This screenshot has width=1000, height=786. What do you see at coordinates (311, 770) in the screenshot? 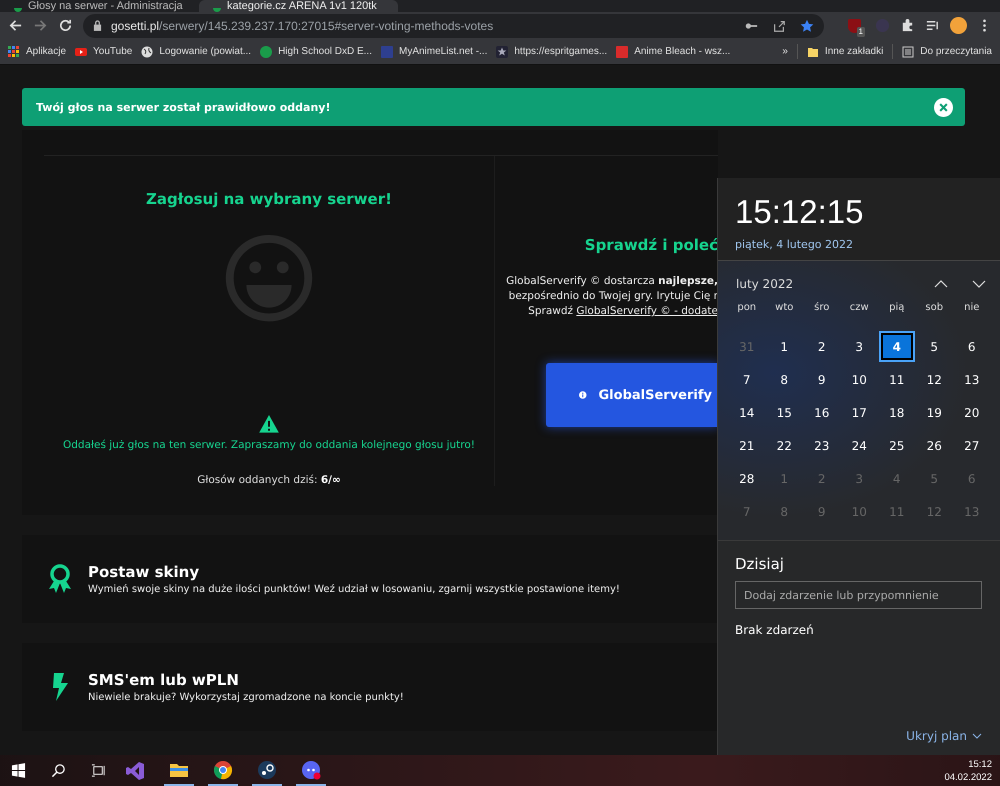
I see `chat-logo-icon` at bounding box center [311, 770].